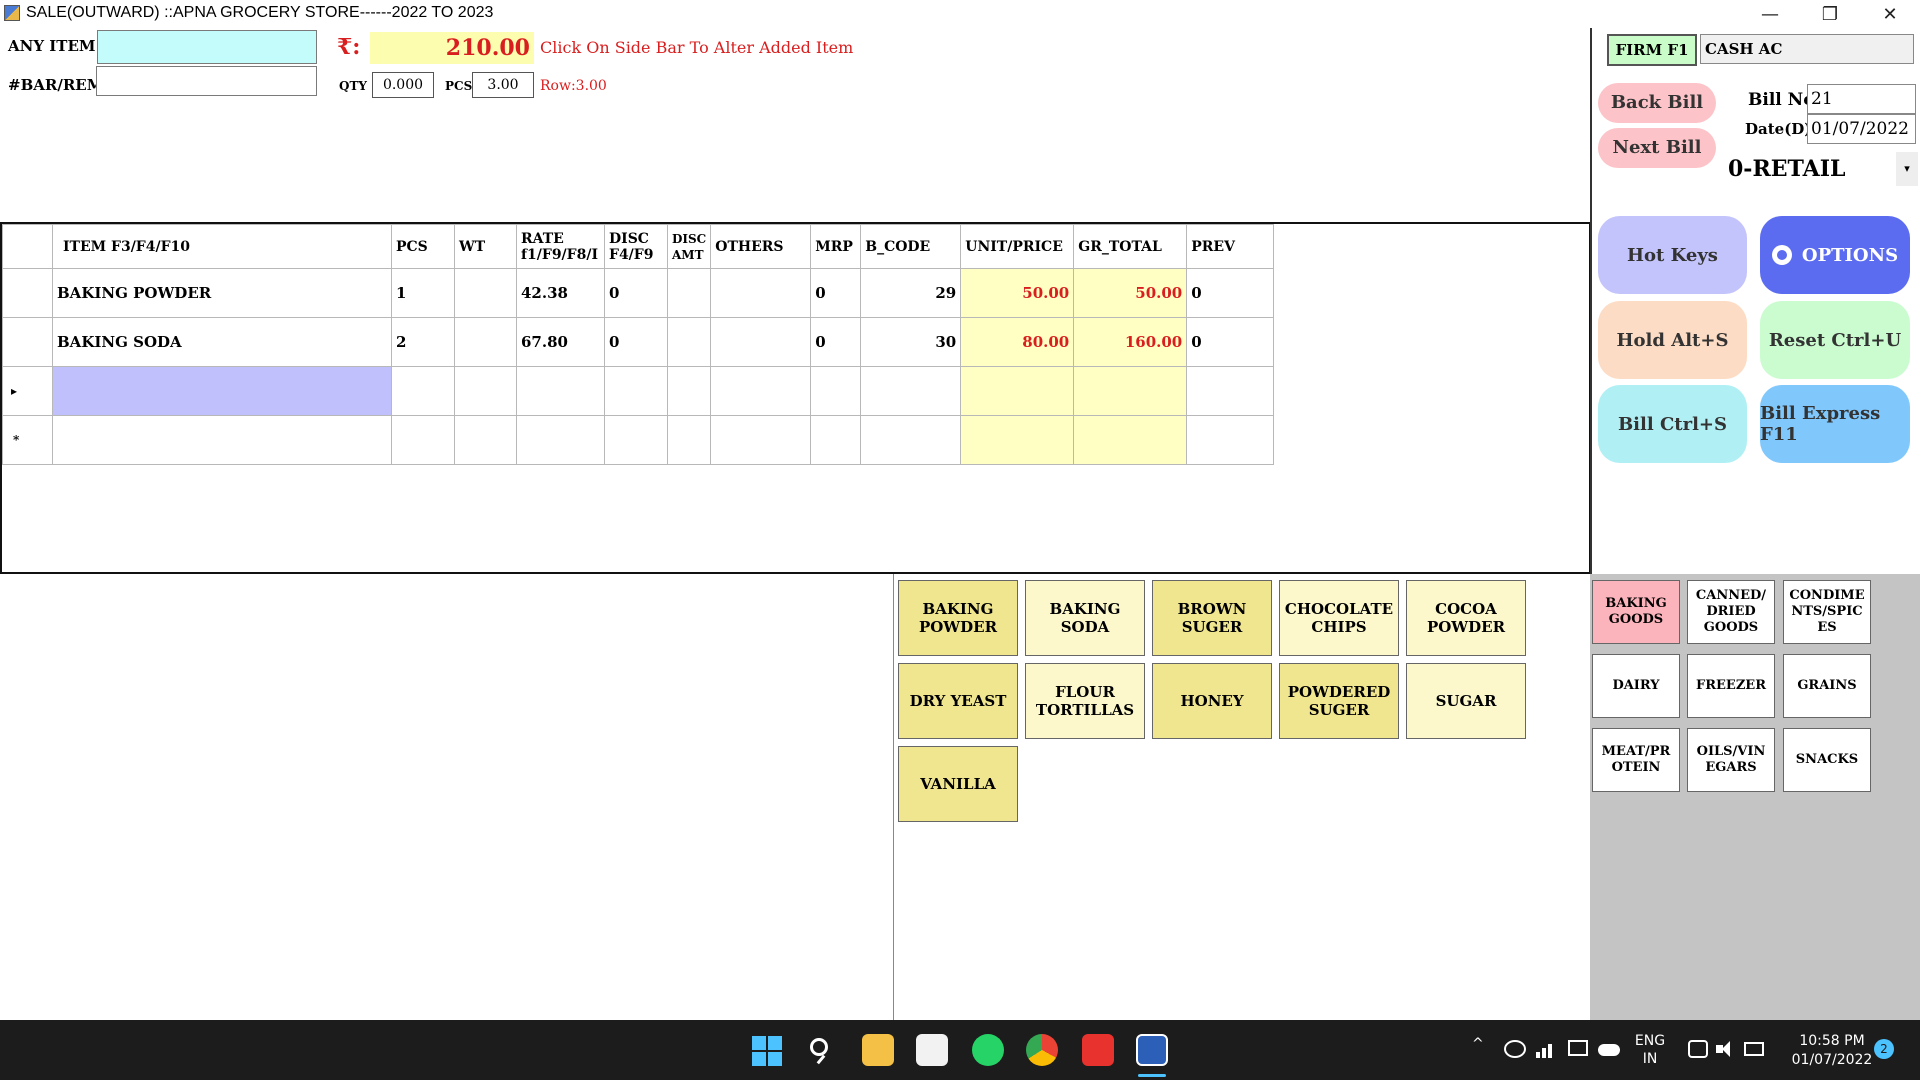 This screenshot has height=1080, width=1920. Describe the element at coordinates (958, 618) in the screenshot. I see `item-button: BAKING POWDER` at that location.